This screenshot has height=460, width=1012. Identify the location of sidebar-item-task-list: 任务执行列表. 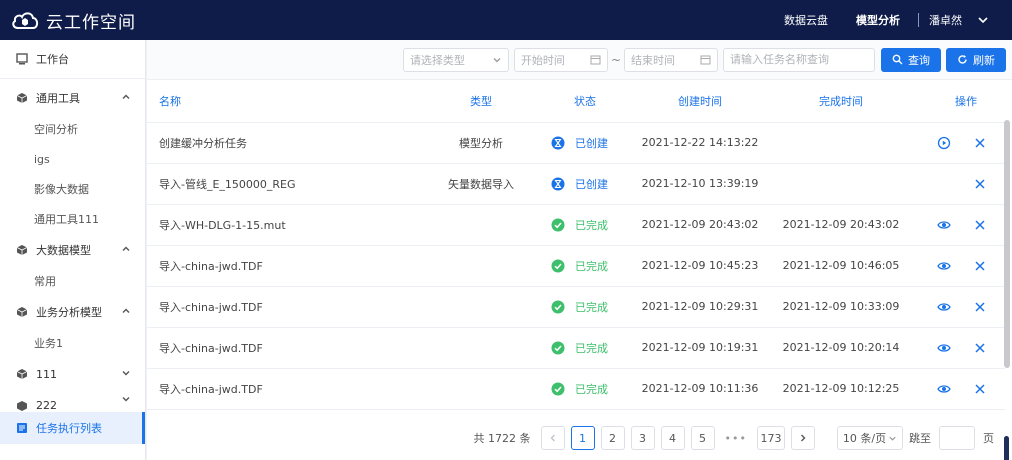
(72, 428).